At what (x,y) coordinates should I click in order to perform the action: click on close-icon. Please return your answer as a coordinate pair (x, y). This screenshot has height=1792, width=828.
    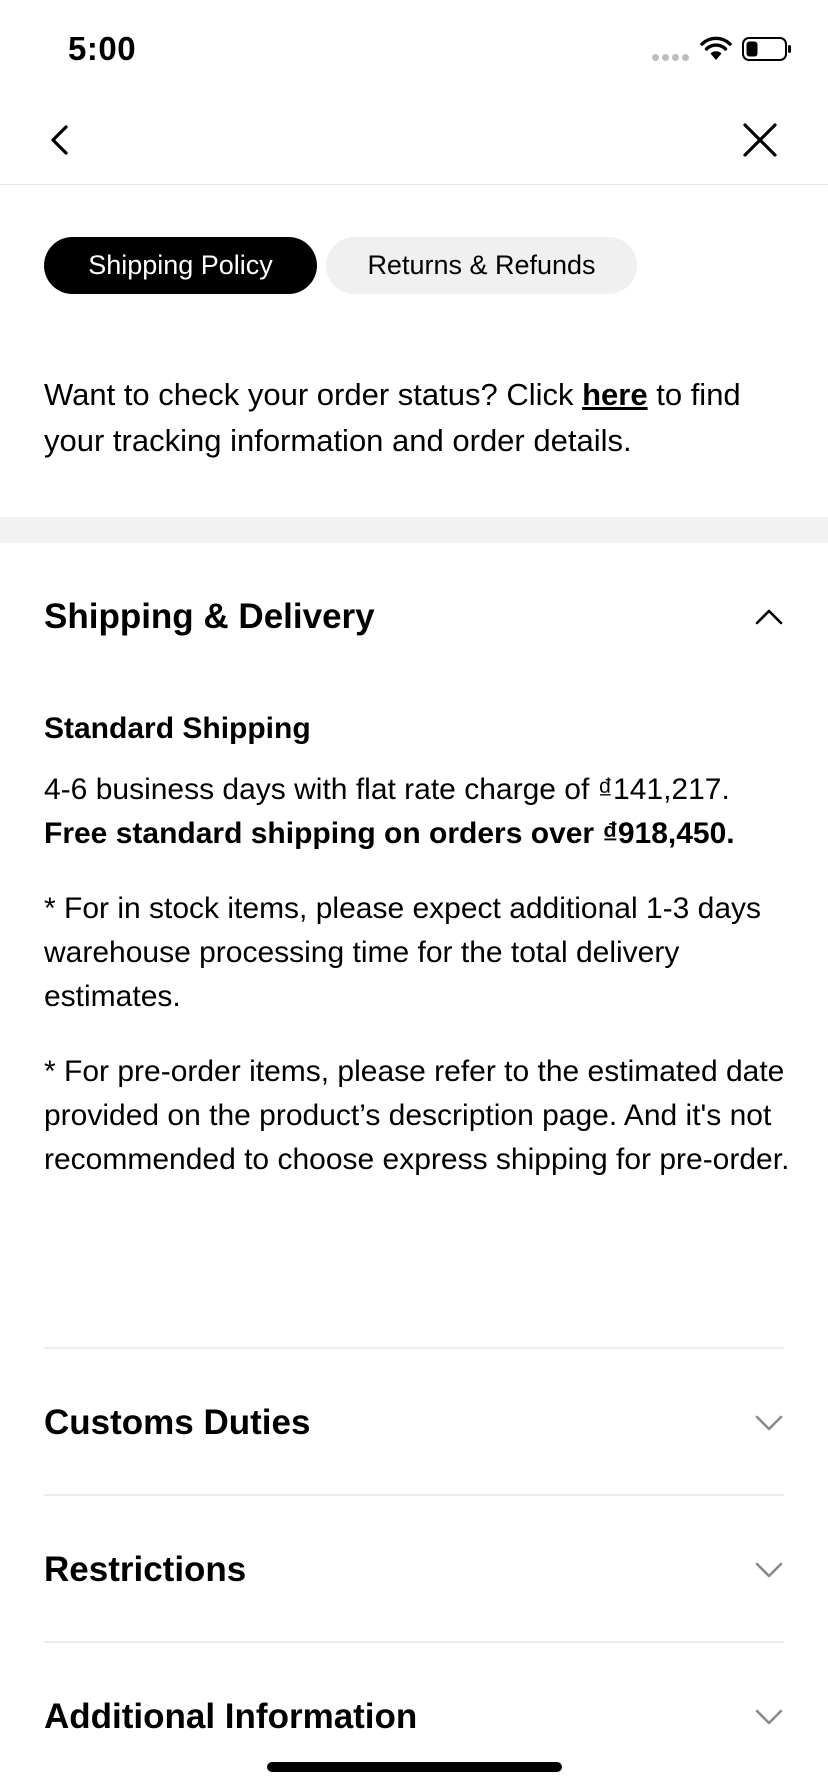
    Looking at the image, I should click on (760, 140).